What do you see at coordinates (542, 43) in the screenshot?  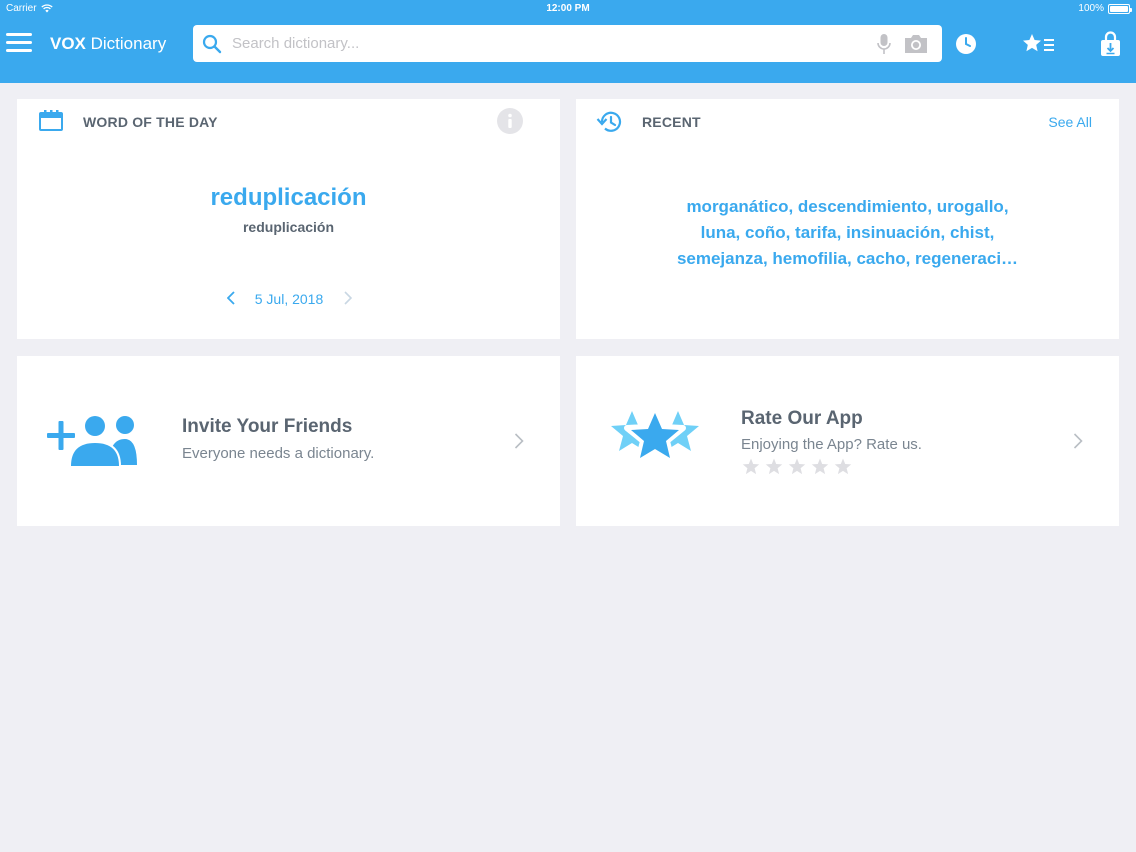 I see `search-input` at bounding box center [542, 43].